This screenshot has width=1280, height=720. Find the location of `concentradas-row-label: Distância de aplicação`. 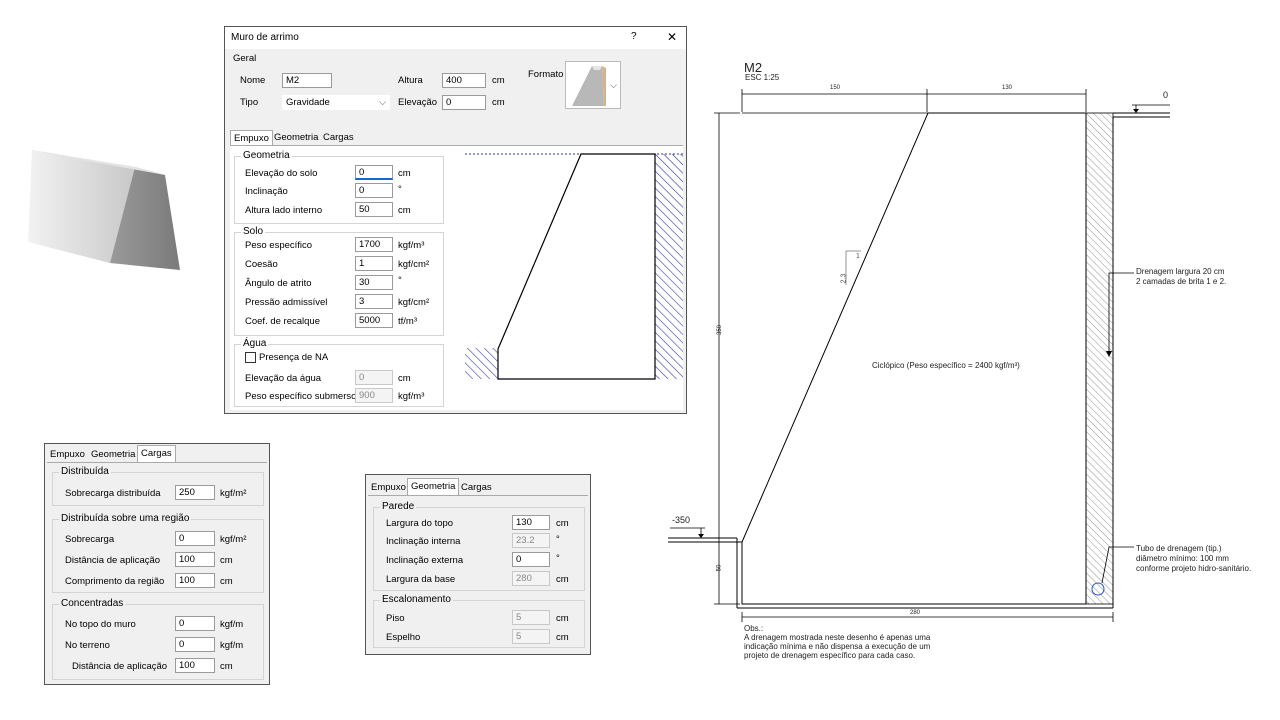

concentradas-row-label: Distância de aplicação is located at coordinates (120, 666).